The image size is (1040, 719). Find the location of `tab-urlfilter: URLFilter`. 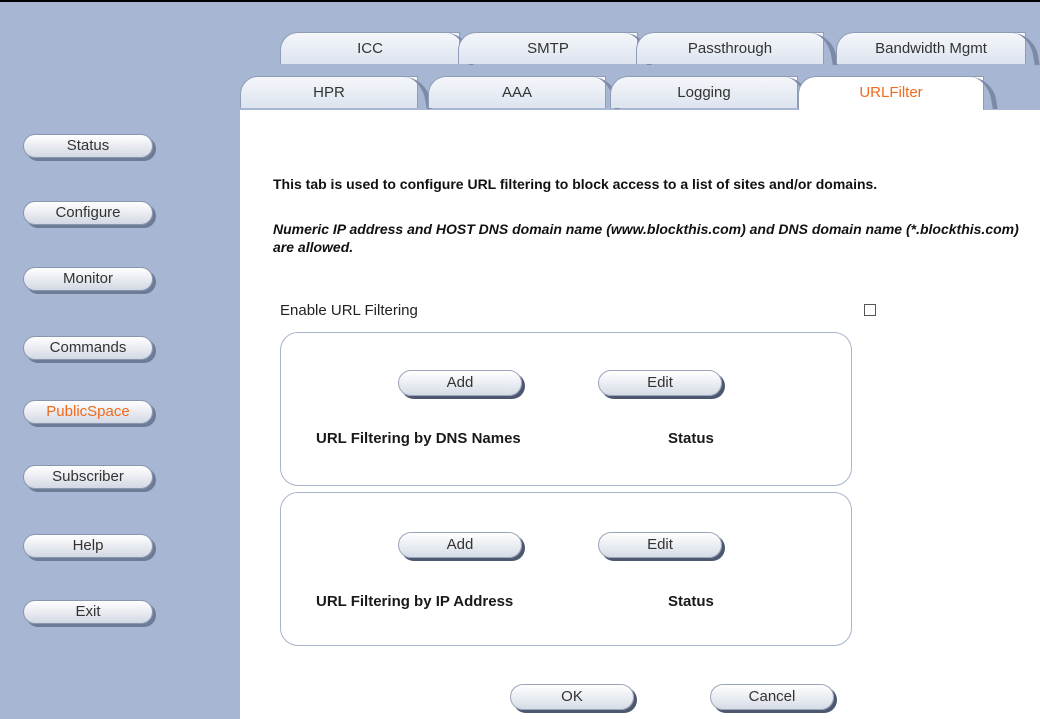

tab-urlfilter: URLFilter is located at coordinates (891, 93).